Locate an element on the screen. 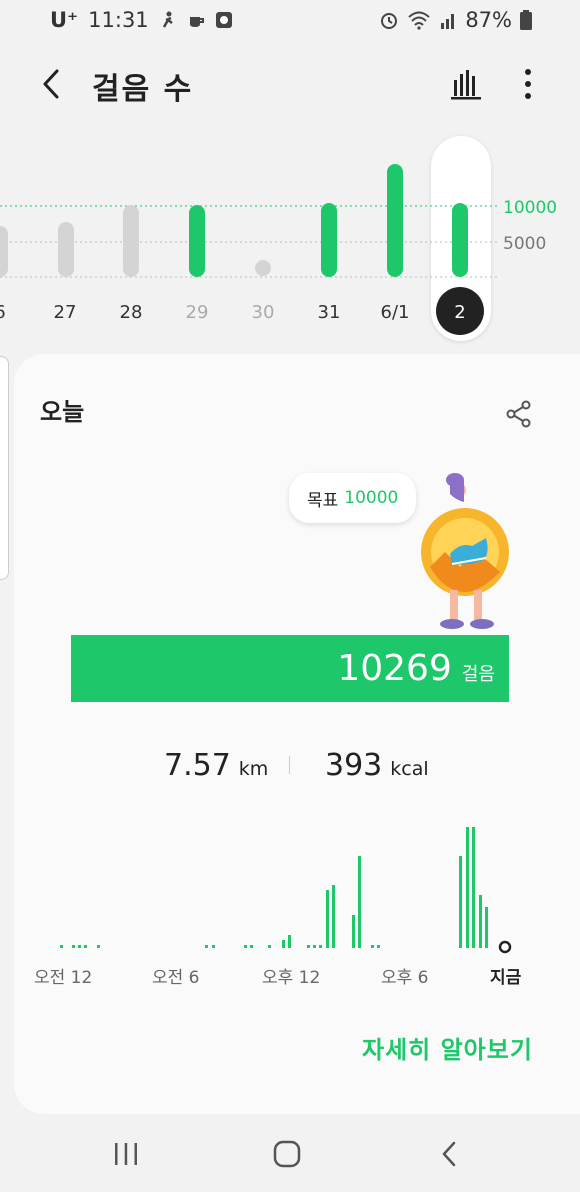  back-arrow-icon is located at coordinates (54, 84).